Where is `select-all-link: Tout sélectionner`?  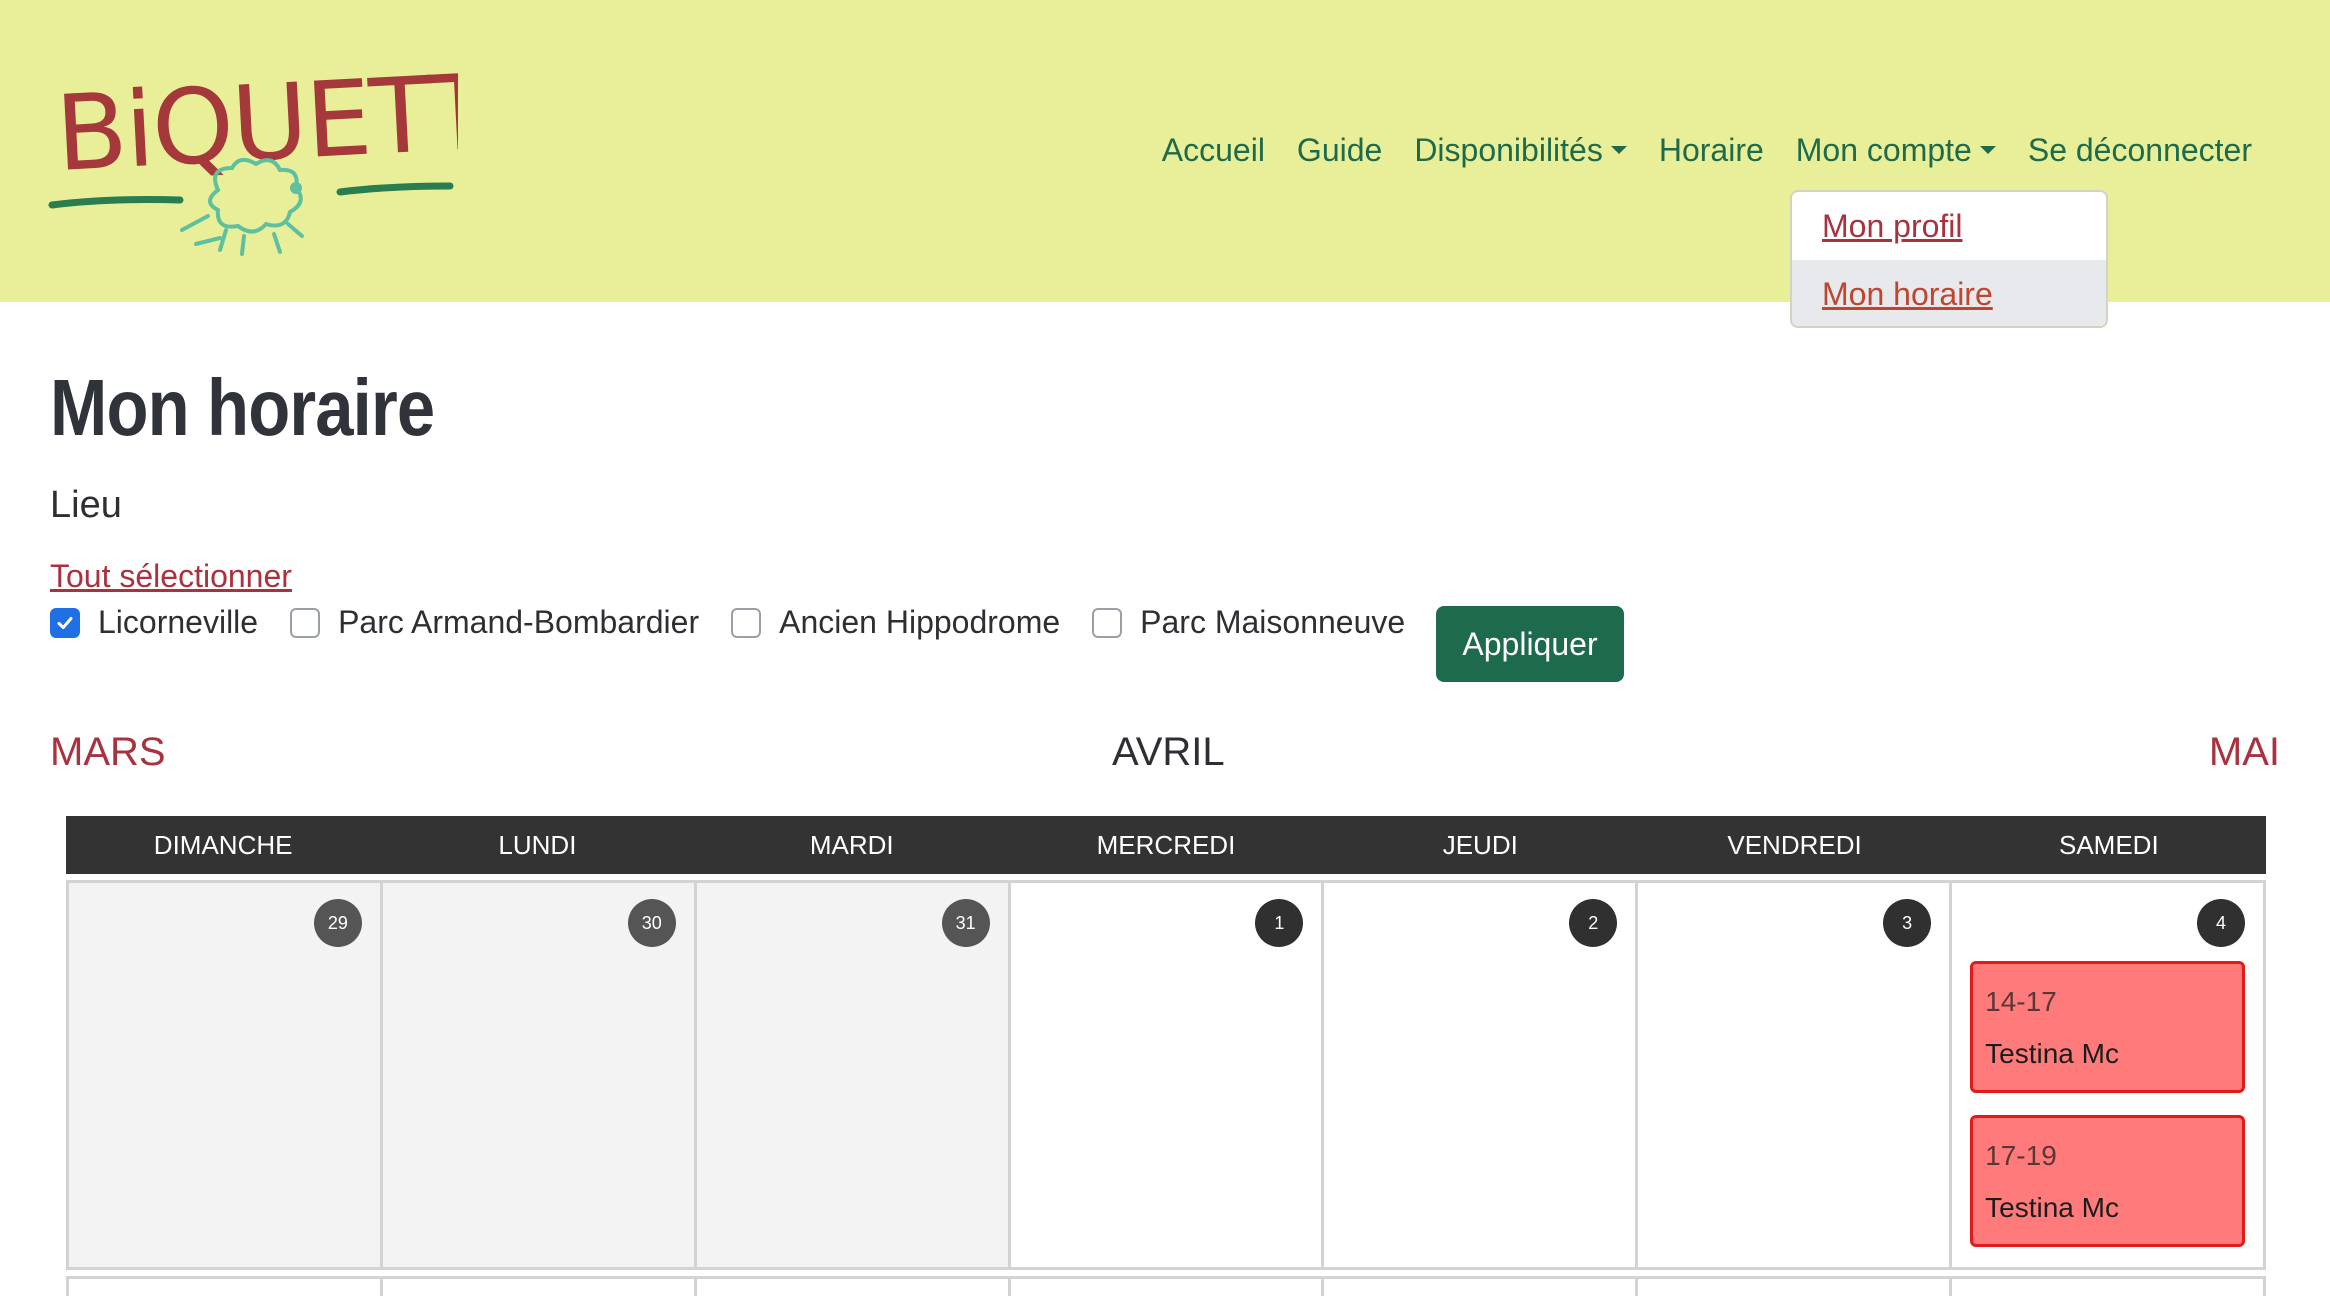
select-all-link: Tout sélectionner is located at coordinates (171, 576).